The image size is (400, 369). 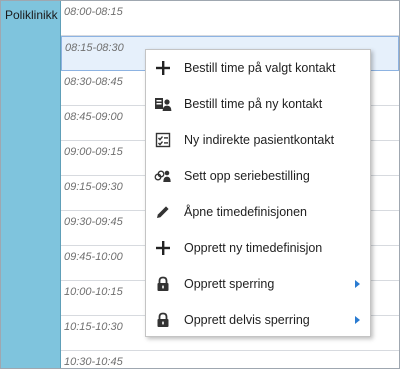 I want to click on menu-item-create-time-definition: Opprett ny timedefinisjon, so click(x=258, y=248).